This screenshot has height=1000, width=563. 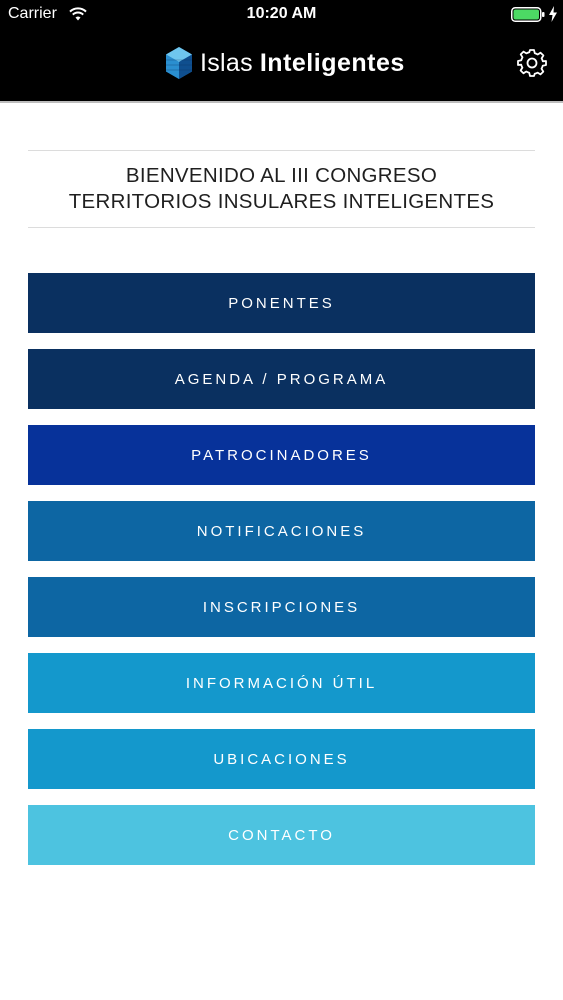 What do you see at coordinates (281, 531) in the screenshot?
I see `menu-button-notificaciones: NOTIFICACIONES` at bounding box center [281, 531].